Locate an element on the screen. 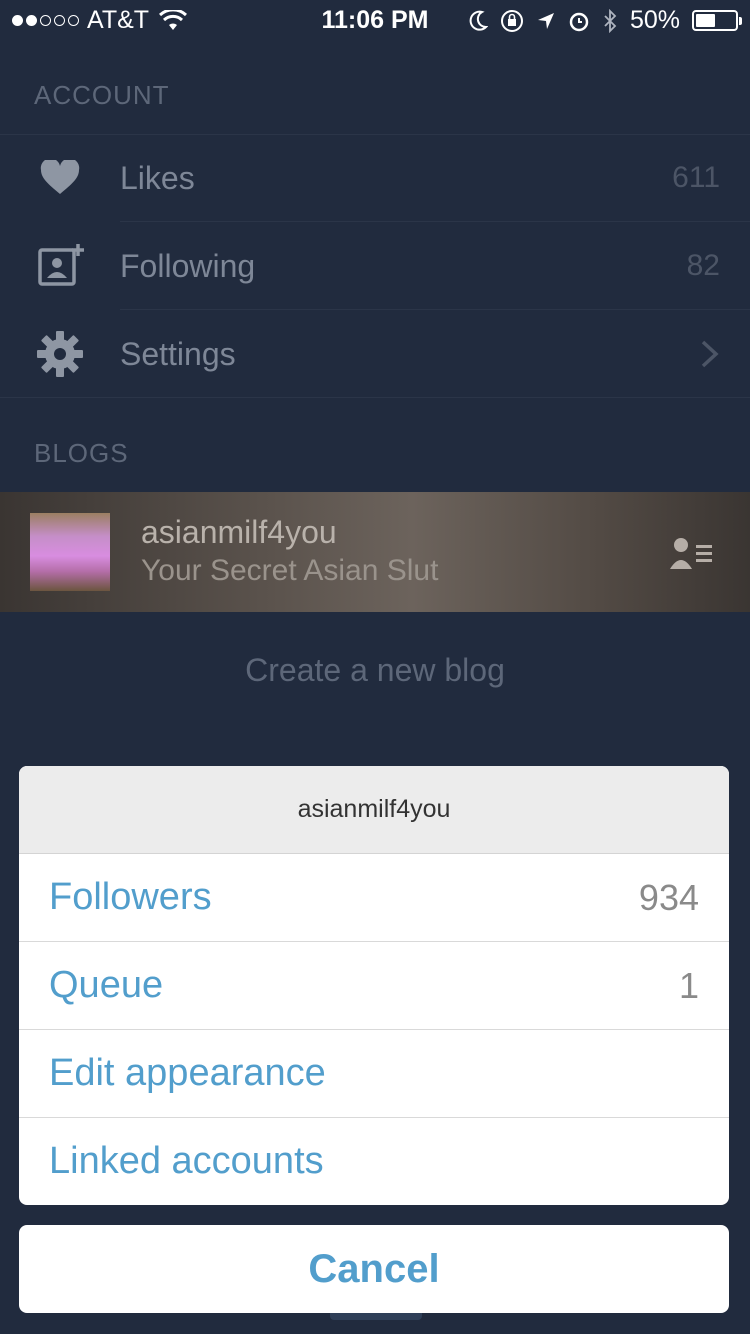  location-arrow-icon is located at coordinates (545, 20).